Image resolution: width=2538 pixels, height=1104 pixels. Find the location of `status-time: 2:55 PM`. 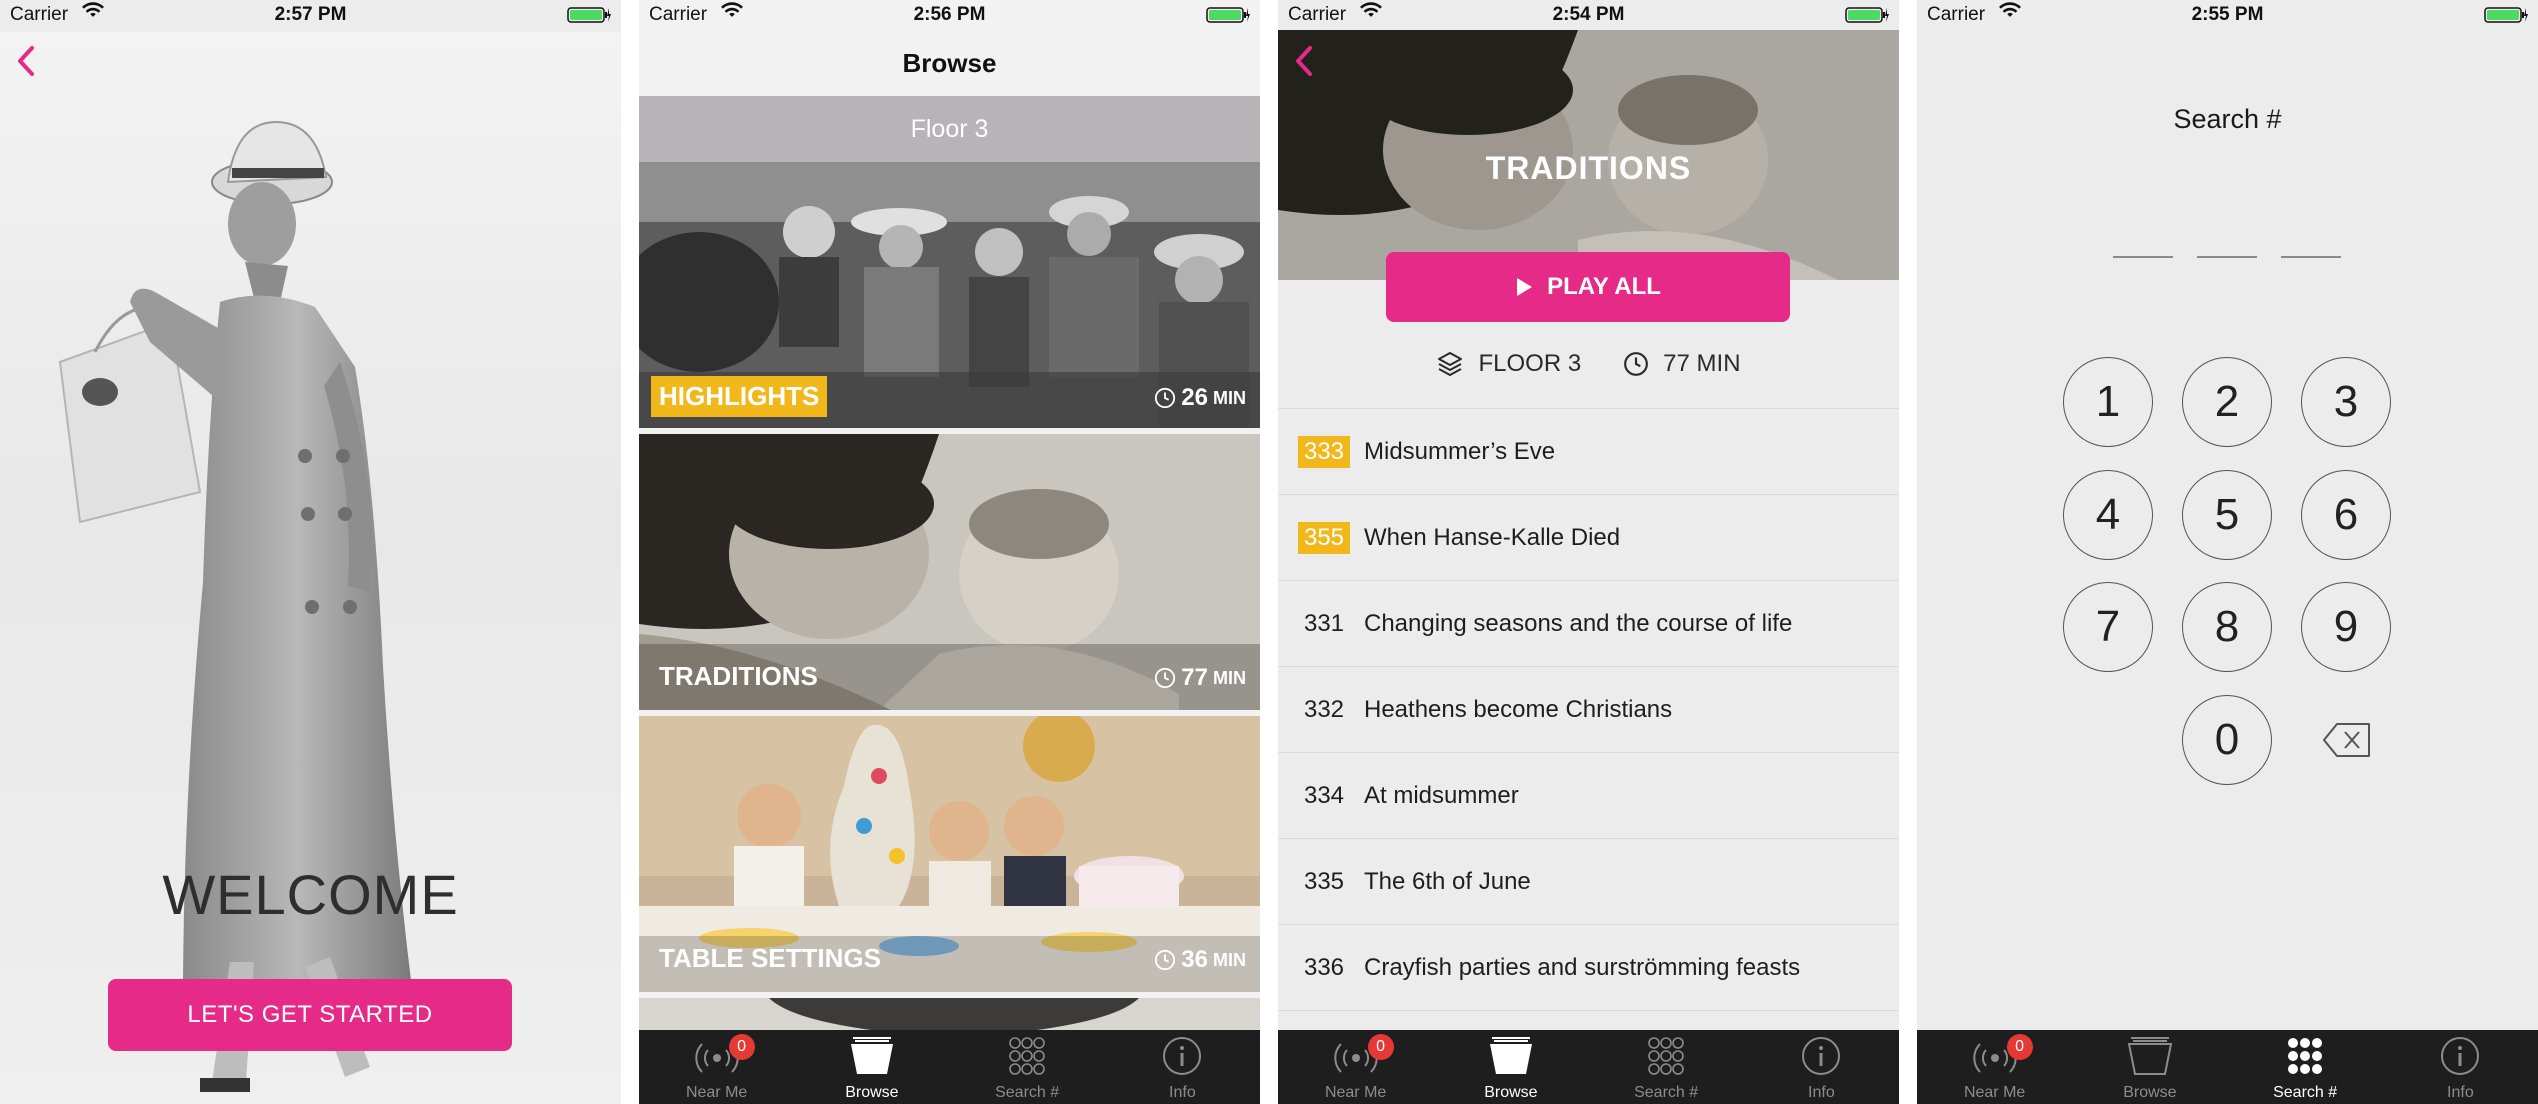

status-time: 2:55 PM is located at coordinates (2227, 14).